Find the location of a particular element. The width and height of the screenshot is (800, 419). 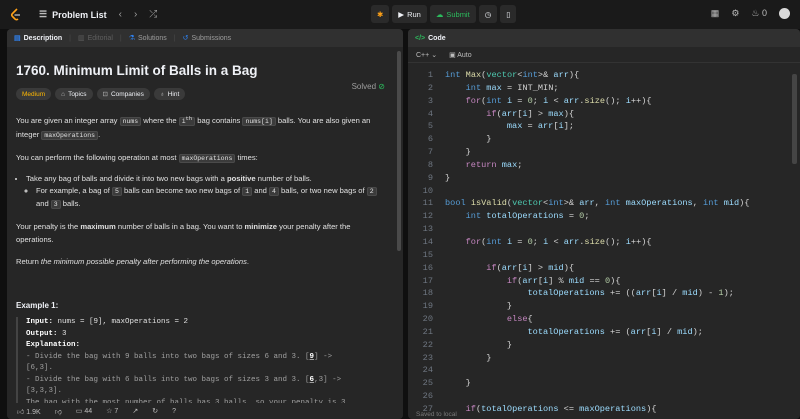

timer-icon: ◷ is located at coordinates (488, 14).